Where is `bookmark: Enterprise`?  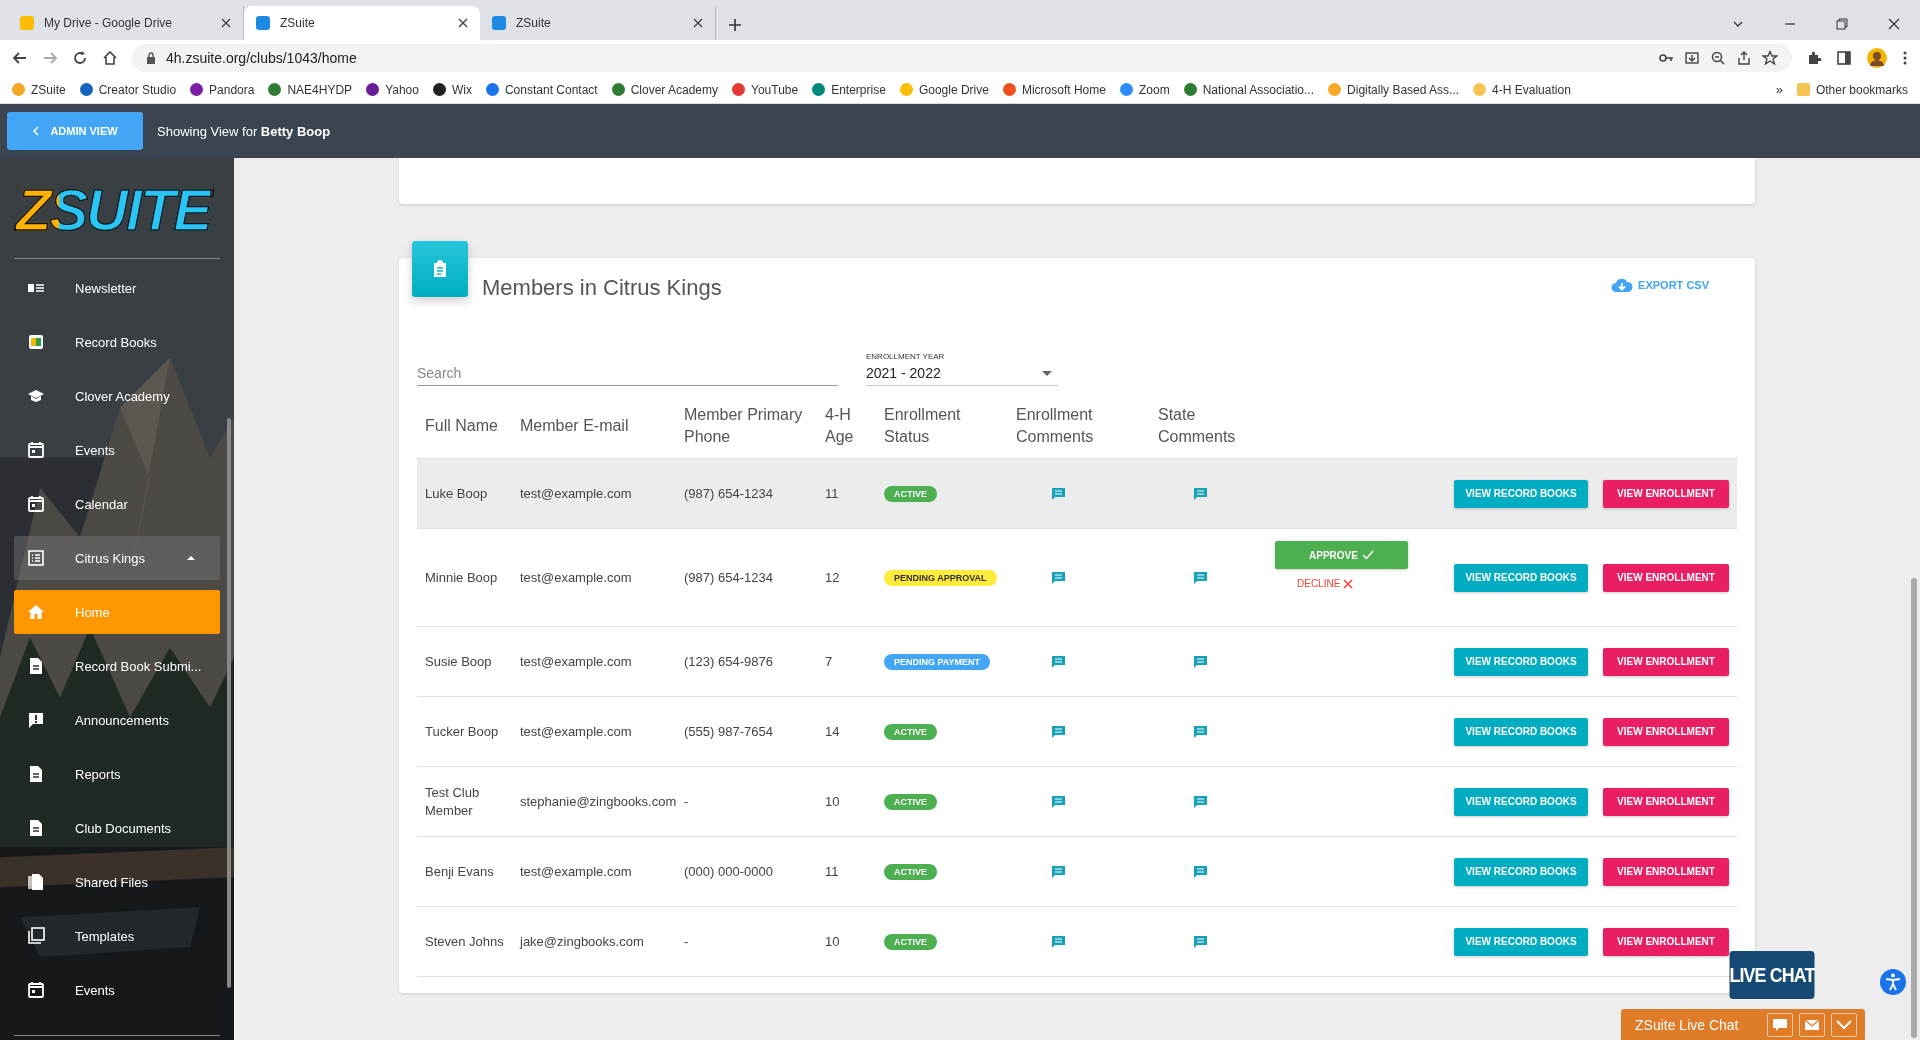 bookmark: Enterprise is located at coordinates (849, 89).